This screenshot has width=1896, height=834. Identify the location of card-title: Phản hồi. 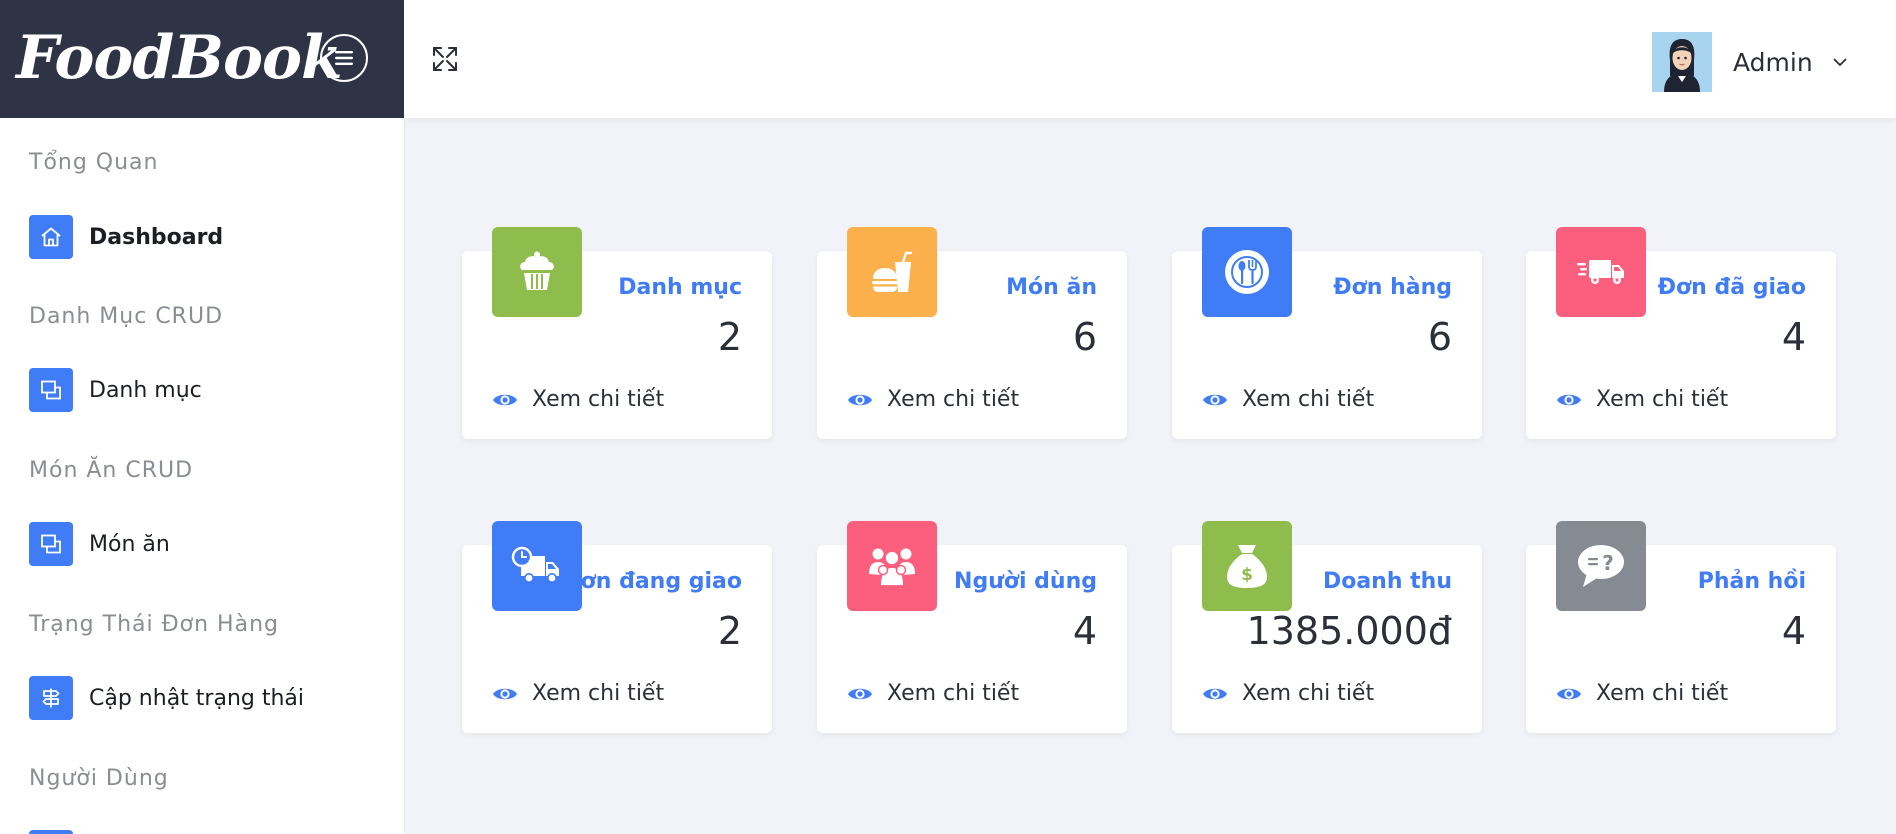
(1751, 581).